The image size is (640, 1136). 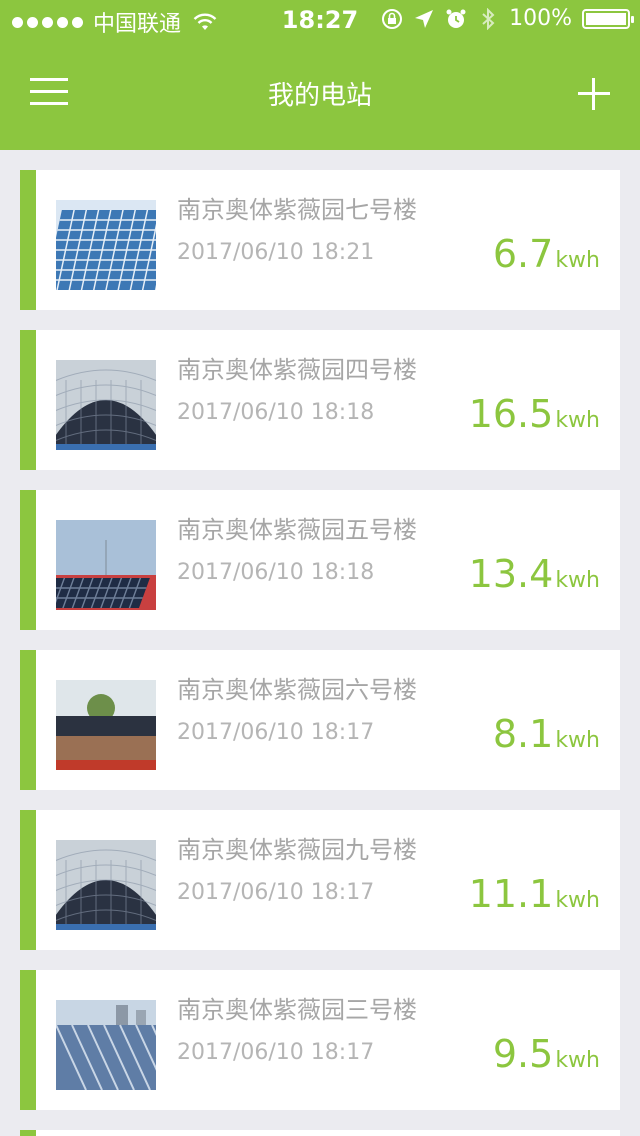 I want to click on station-energy: 11.1kwh, so click(x=534, y=894).